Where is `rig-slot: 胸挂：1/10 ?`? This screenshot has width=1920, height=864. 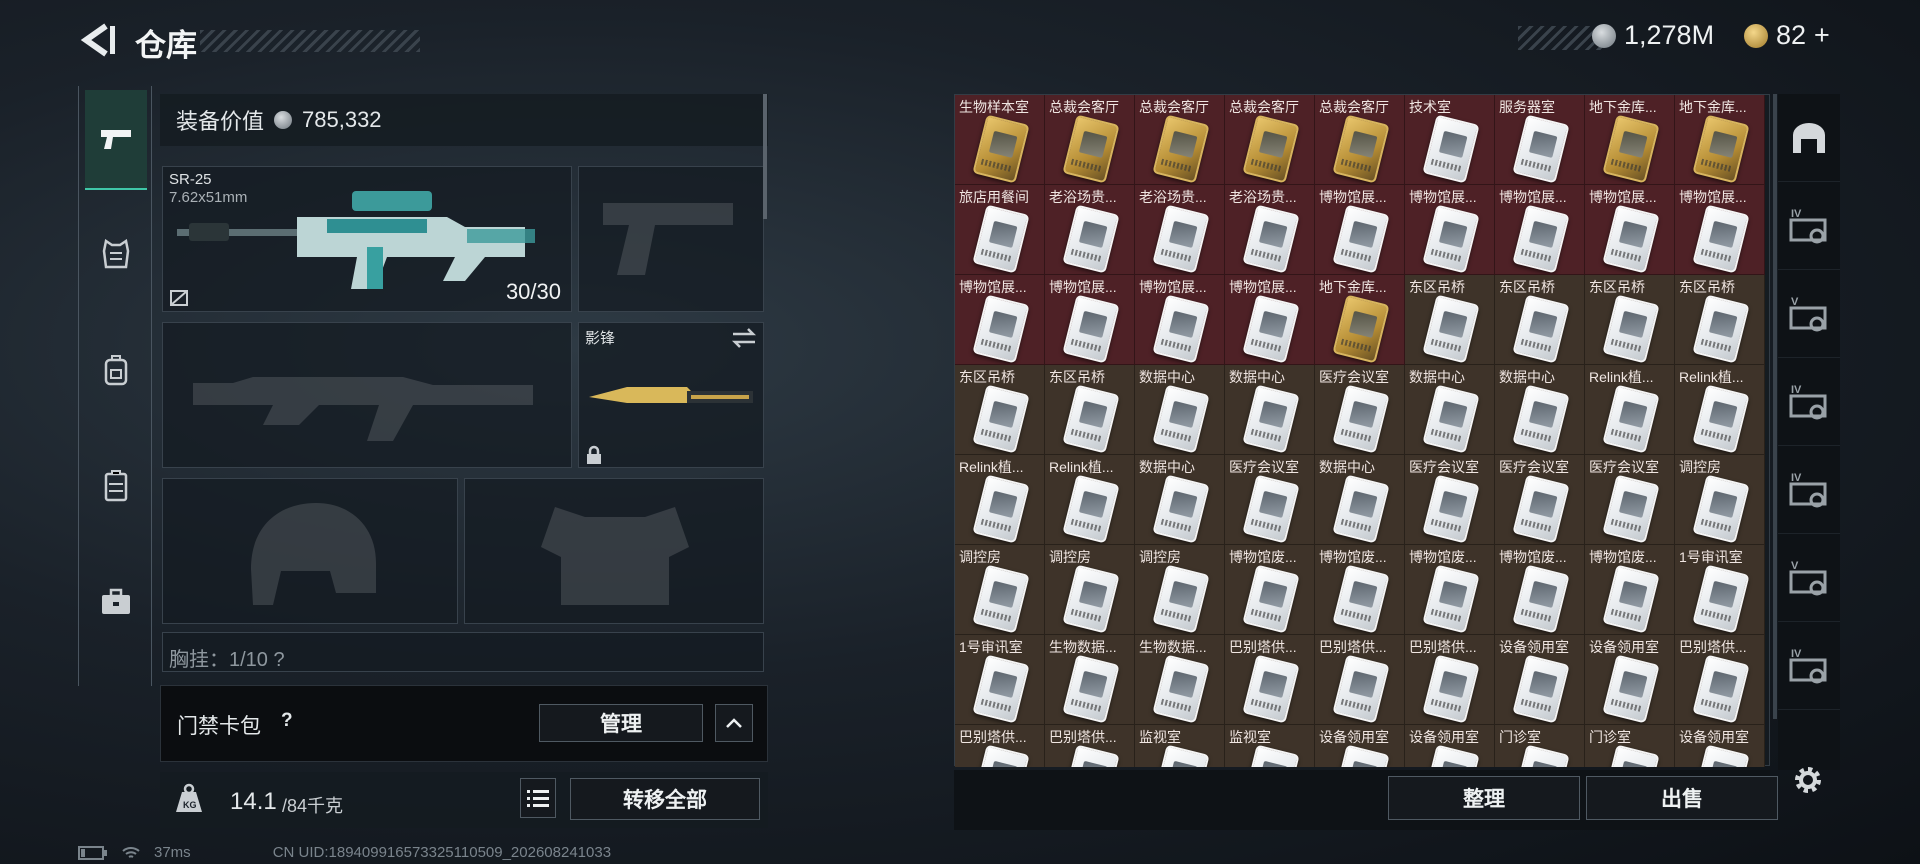
rig-slot: 胸挂：1/10 ? is located at coordinates (463, 652).